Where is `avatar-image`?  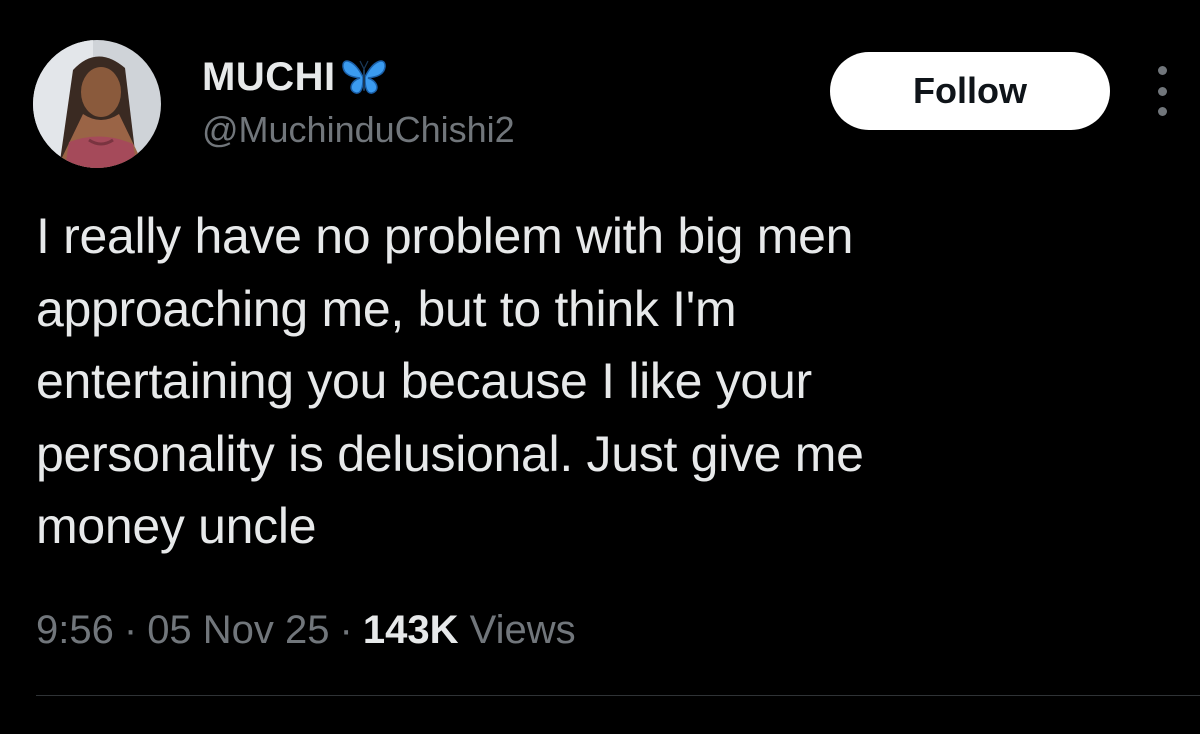
avatar-image is located at coordinates (97, 104).